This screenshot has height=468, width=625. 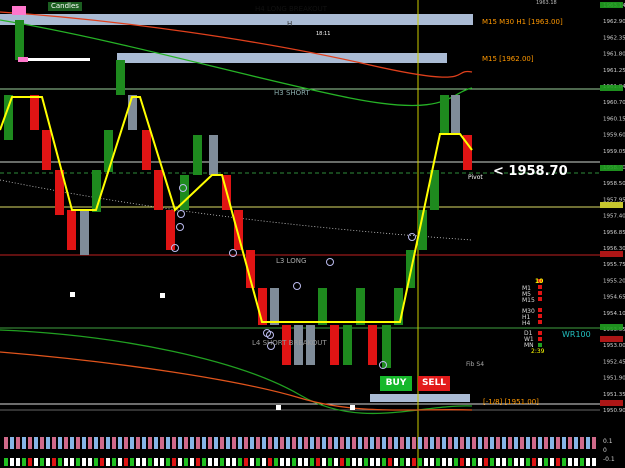 What do you see at coordinates (539, 281) in the screenshot?
I see `tf-count: 10` at bounding box center [539, 281].